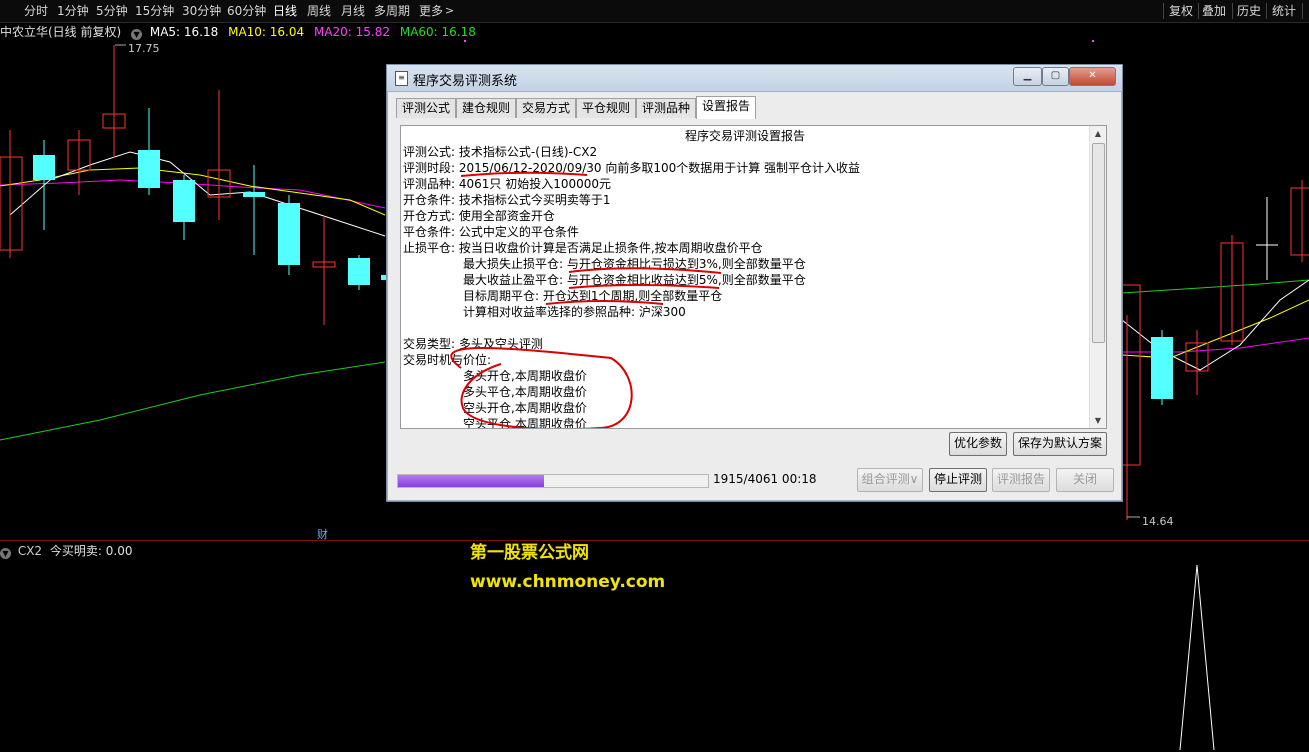 The width and height of the screenshot is (1309, 752). Describe the element at coordinates (401, 78) in the screenshot. I see `document-icon: ≡` at that location.